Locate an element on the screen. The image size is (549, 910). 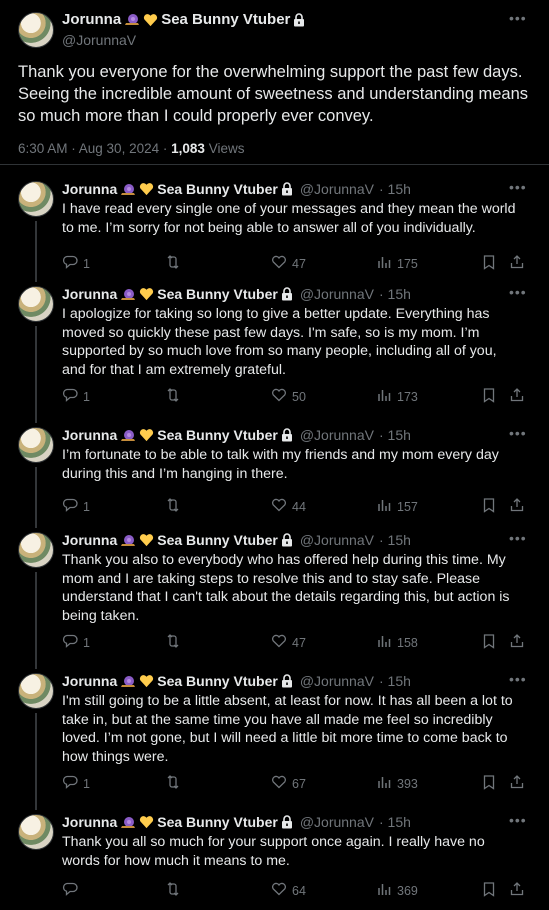
views-button: 173 is located at coordinates (397, 396).